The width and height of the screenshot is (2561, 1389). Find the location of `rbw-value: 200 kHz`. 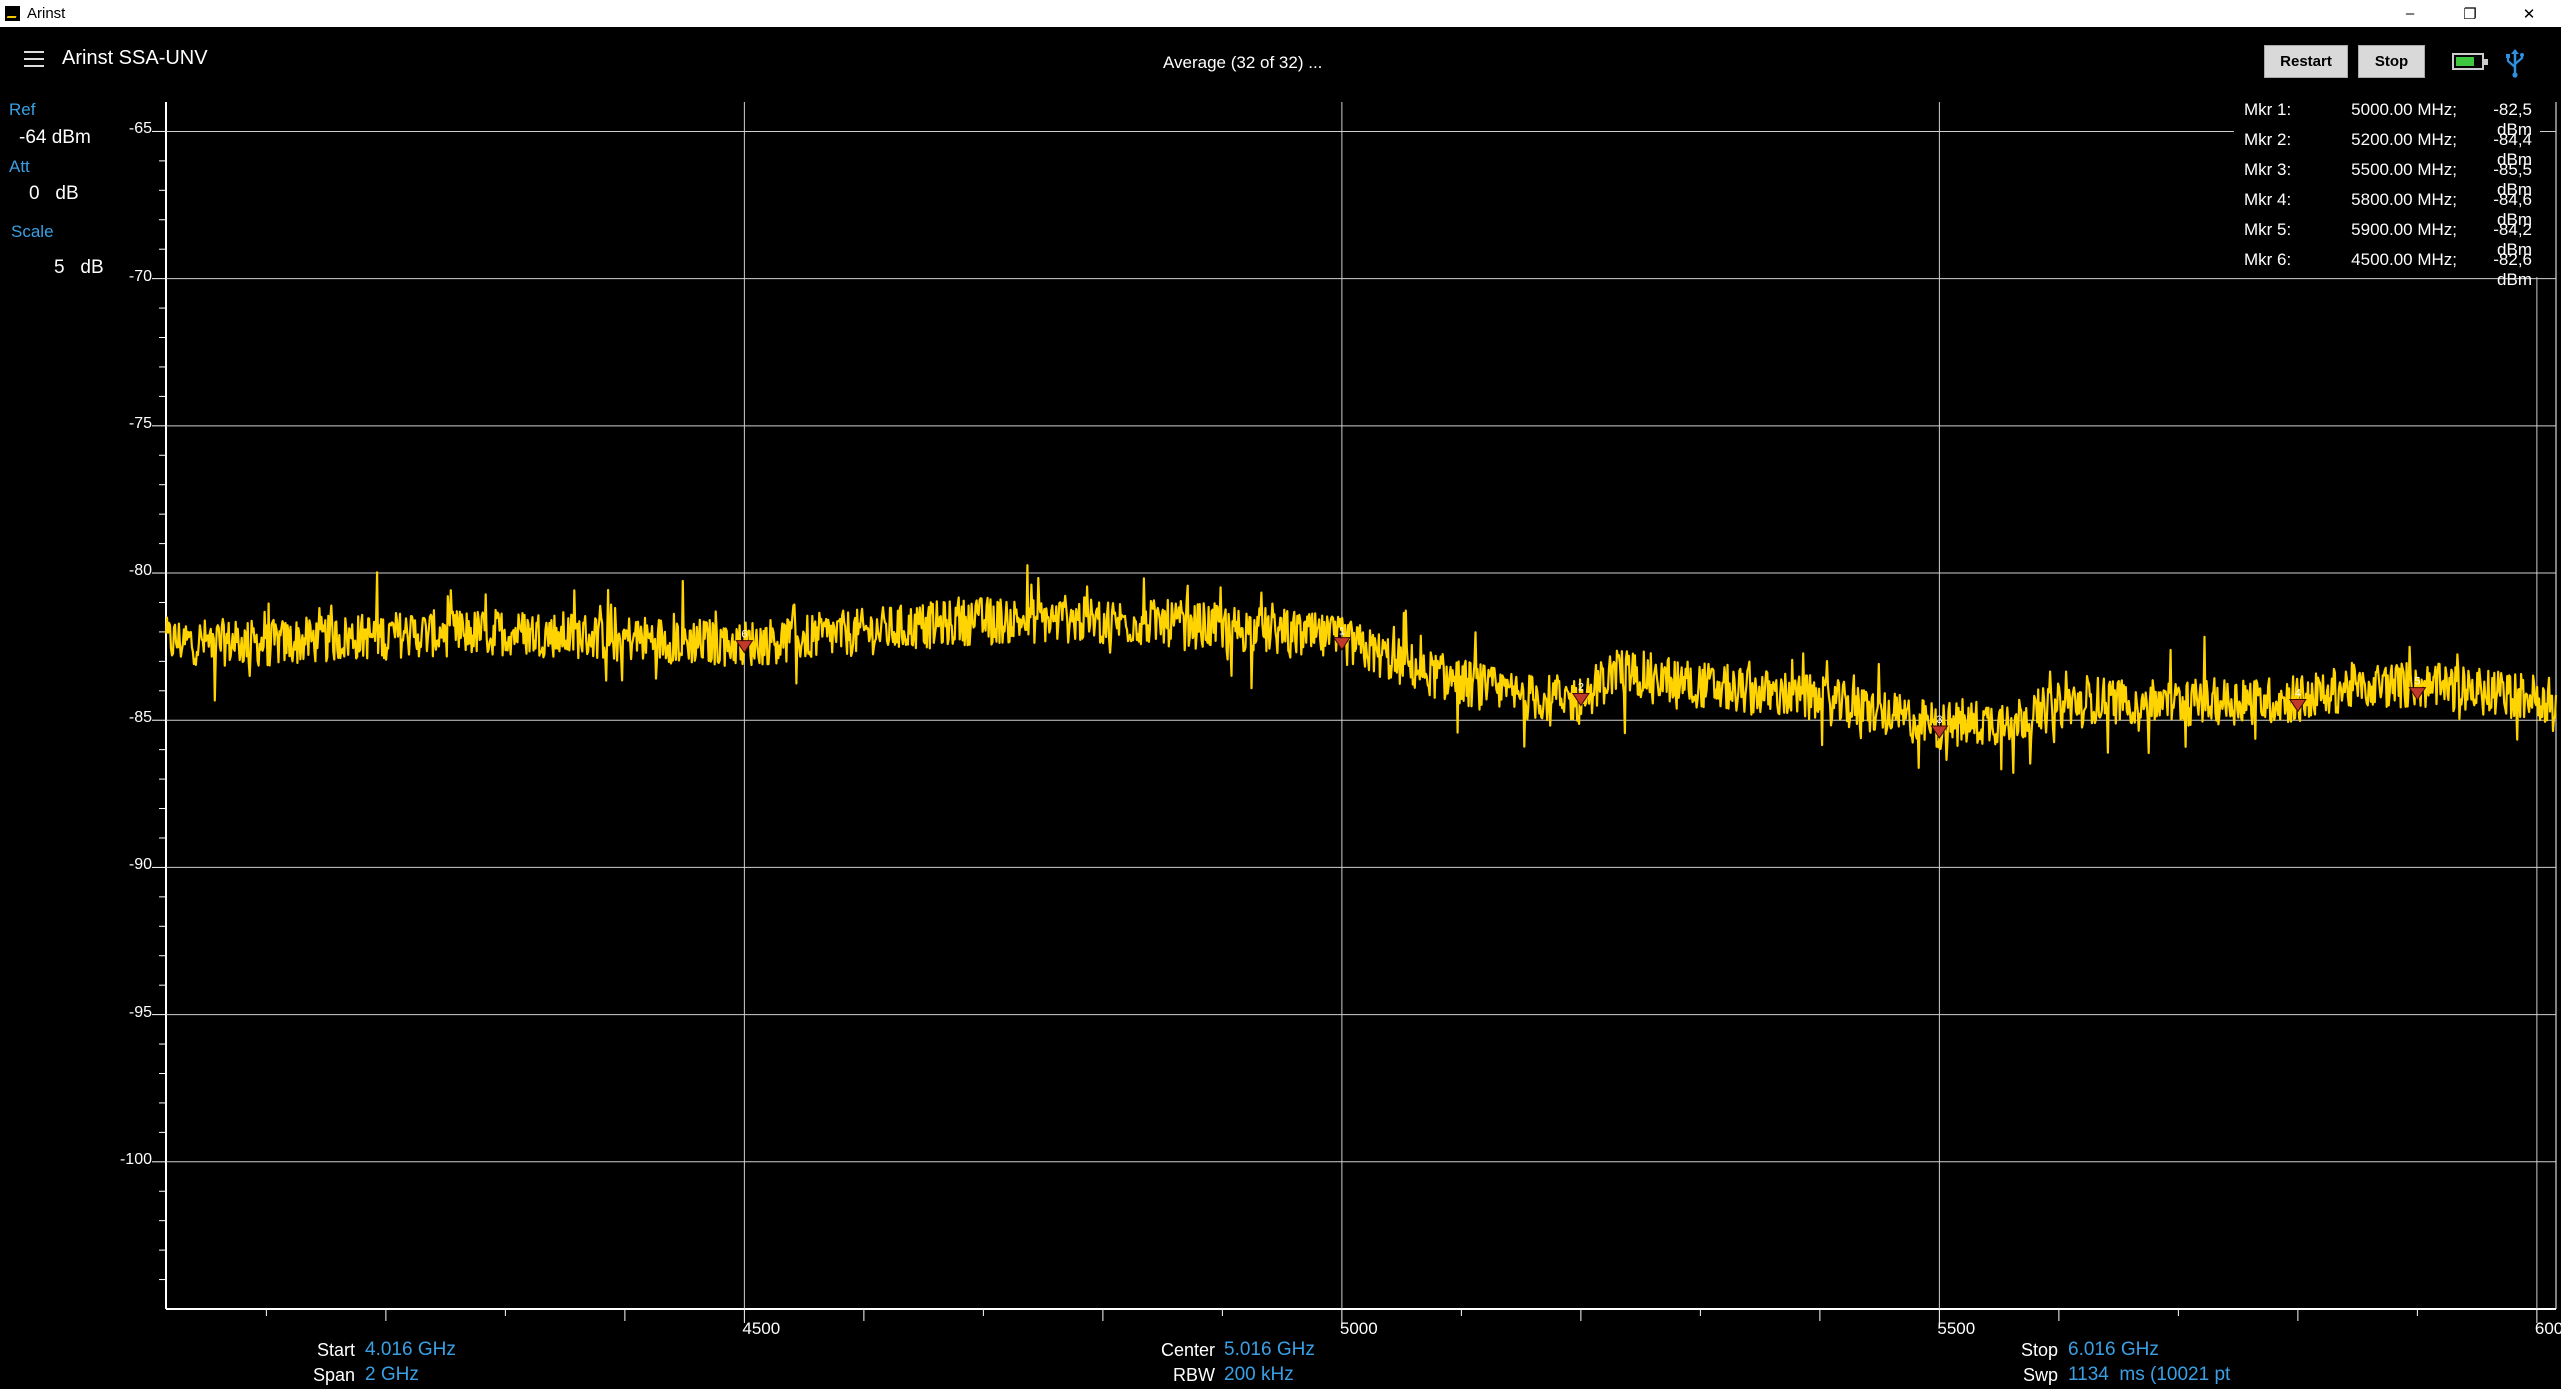

rbw-value: 200 kHz is located at coordinates (1259, 1375).